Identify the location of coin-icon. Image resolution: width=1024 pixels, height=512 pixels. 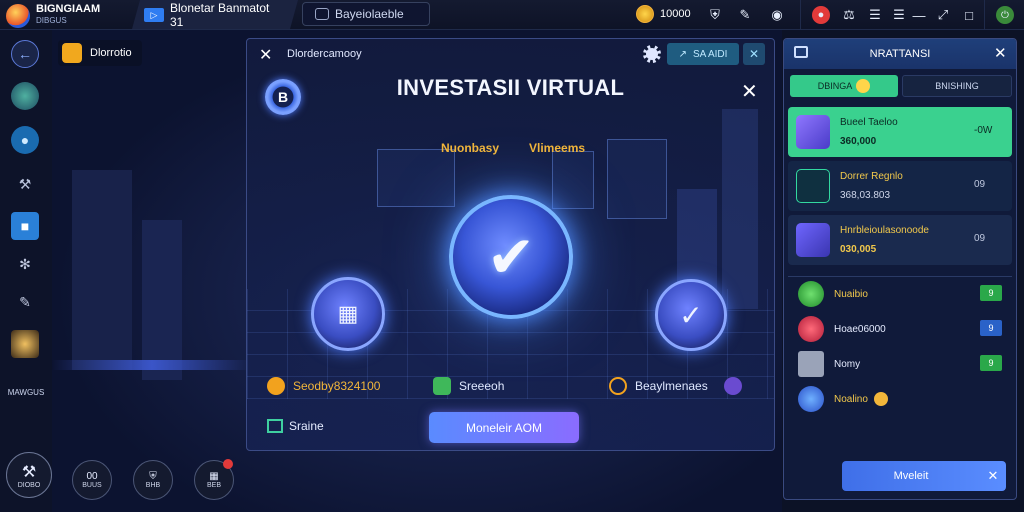
(645, 14).